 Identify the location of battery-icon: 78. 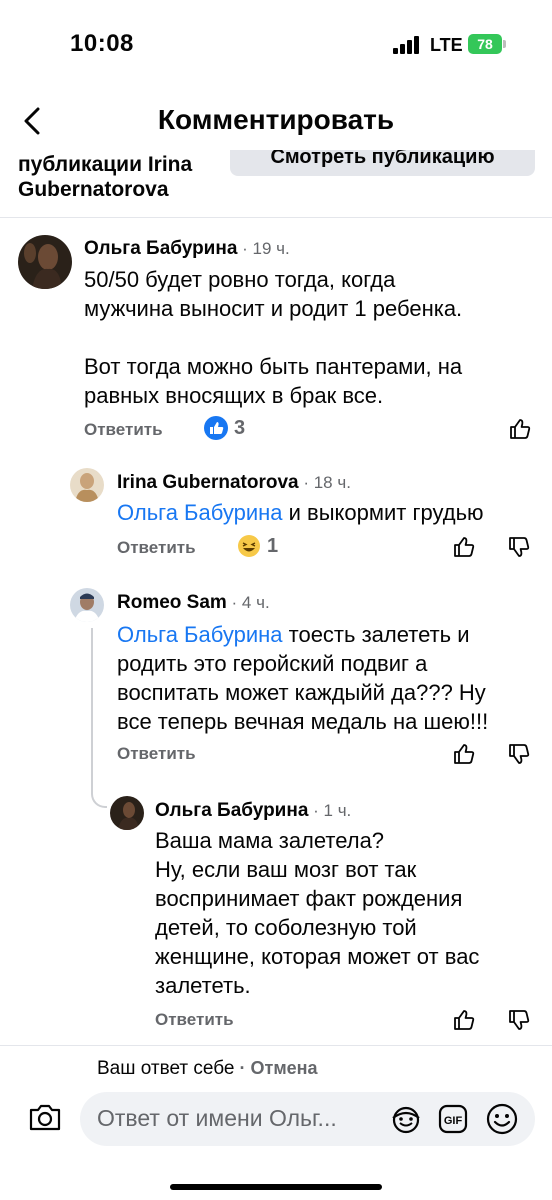
(487, 44).